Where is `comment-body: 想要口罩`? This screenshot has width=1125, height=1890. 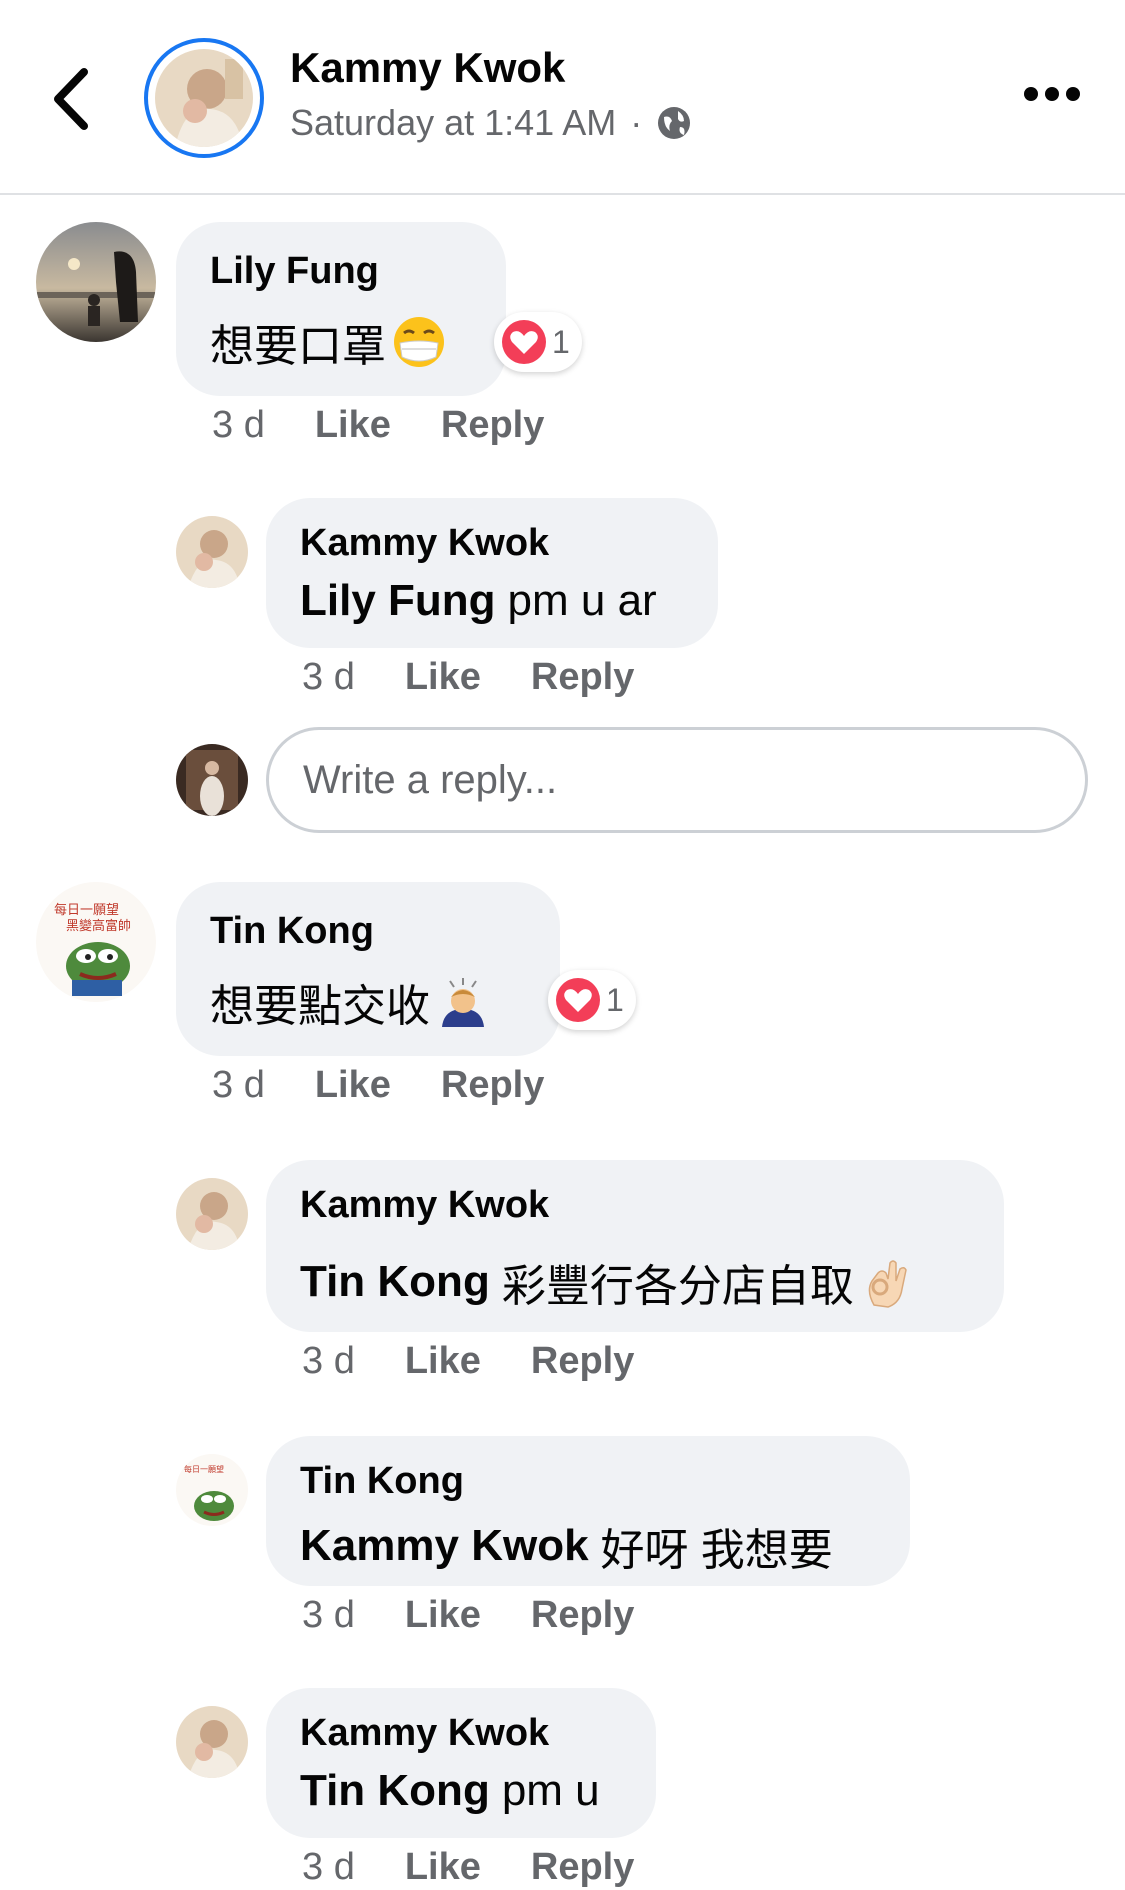 comment-body: 想要口罩 is located at coordinates (298, 346).